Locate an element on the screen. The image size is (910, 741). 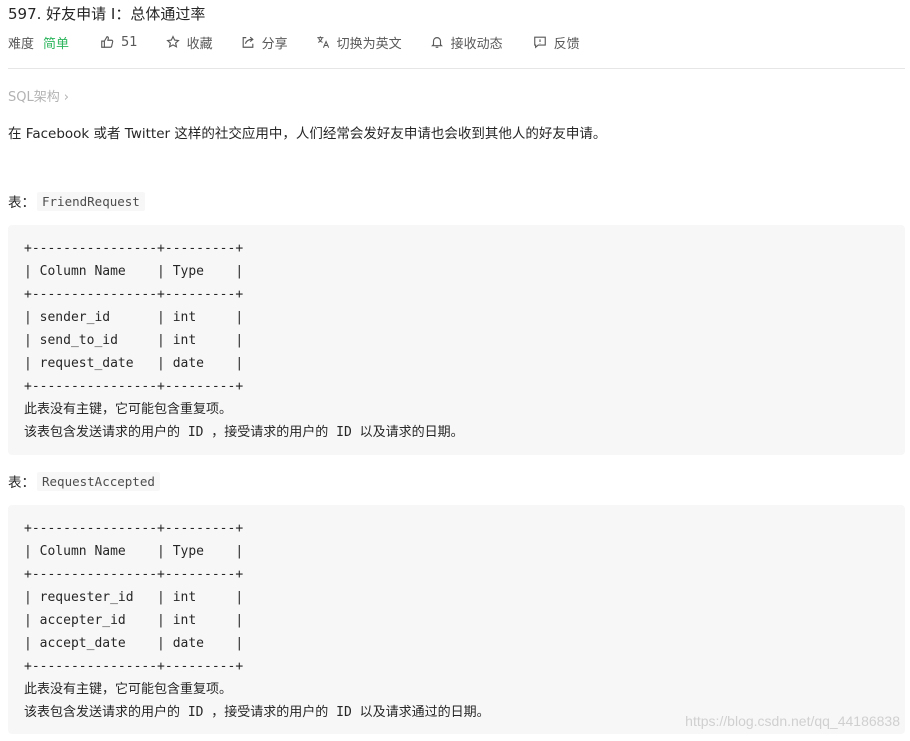
favorite-button: 收藏 is located at coordinates (189, 42).